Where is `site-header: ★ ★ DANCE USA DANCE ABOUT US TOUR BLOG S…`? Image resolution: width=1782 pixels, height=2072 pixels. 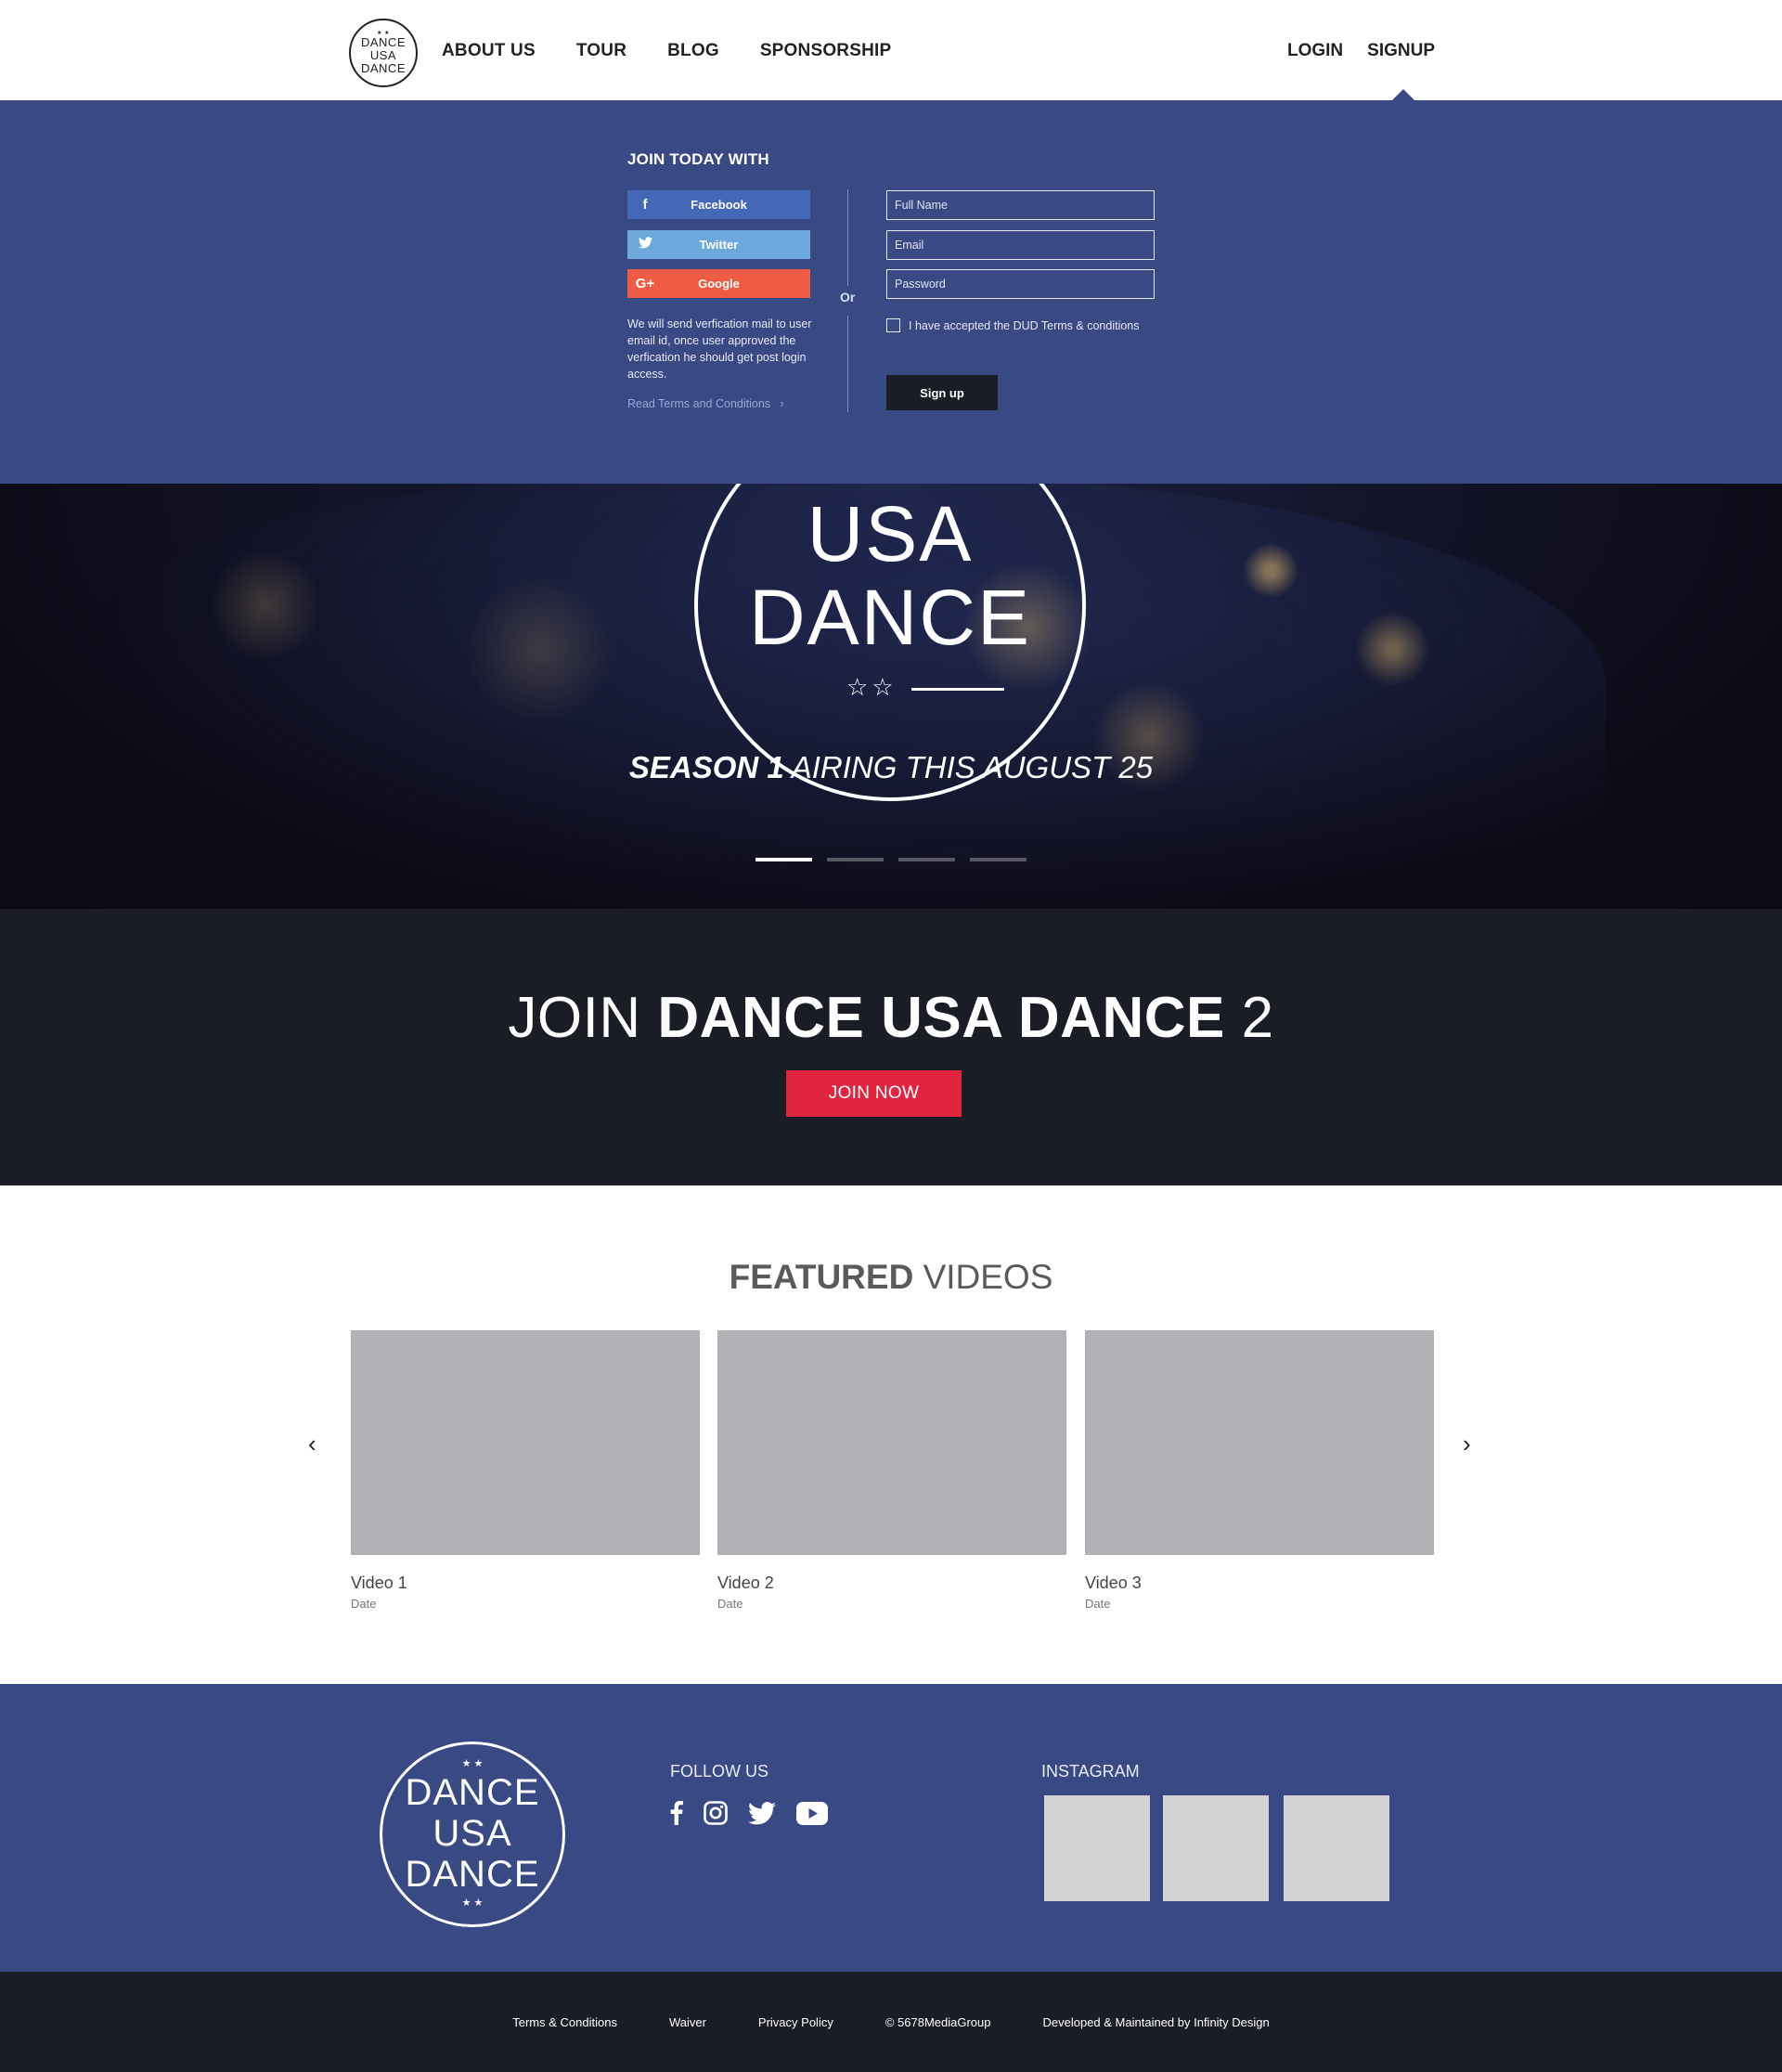 site-header: ★ ★ DANCE USA DANCE ABOUT US TOUR BLOG S… is located at coordinates (891, 50).